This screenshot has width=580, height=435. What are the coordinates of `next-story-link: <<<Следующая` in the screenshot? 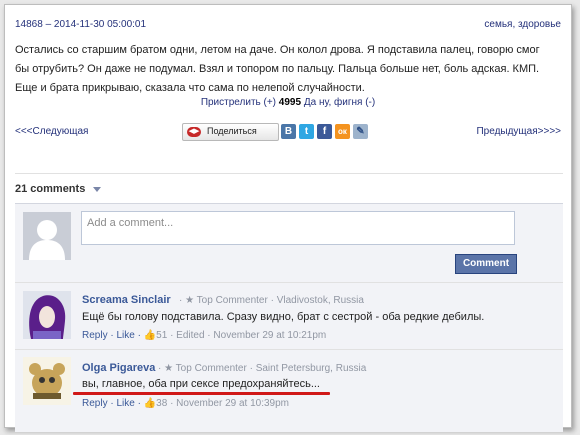 It's located at (51, 131).